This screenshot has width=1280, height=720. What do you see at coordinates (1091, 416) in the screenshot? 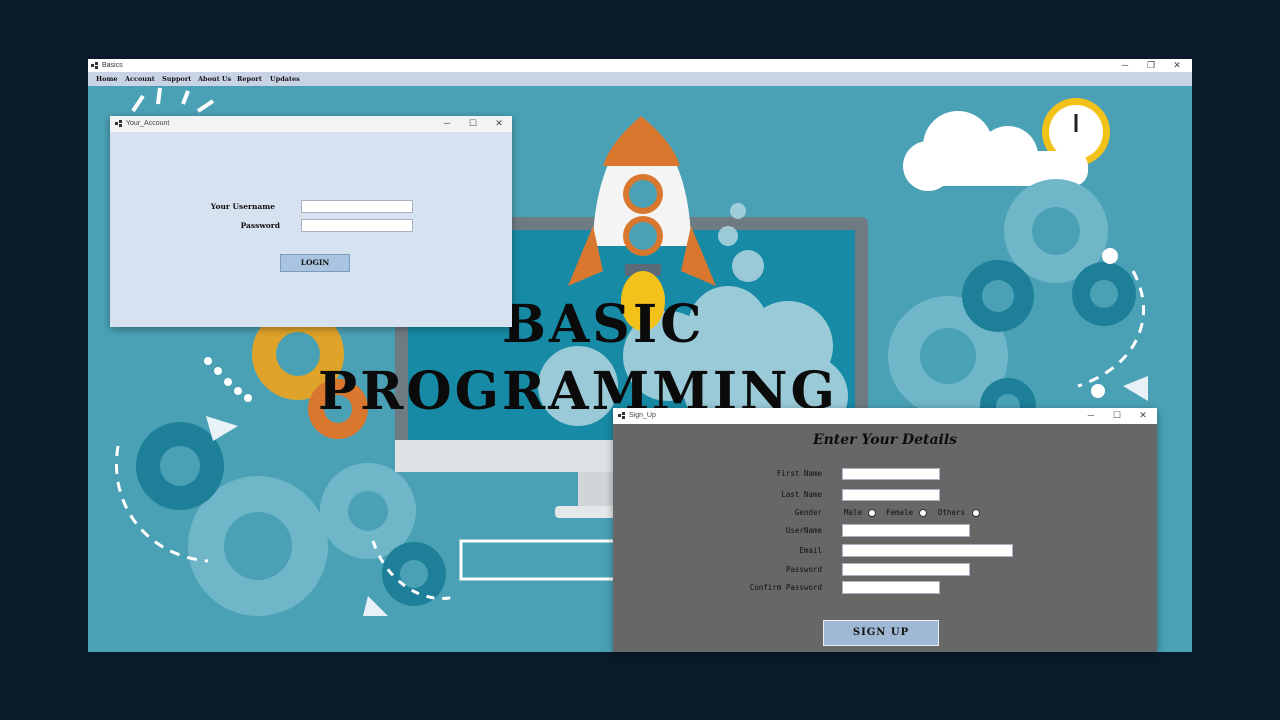
I see `signup-minimize-button: ─` at bounding box center [1091, 416].